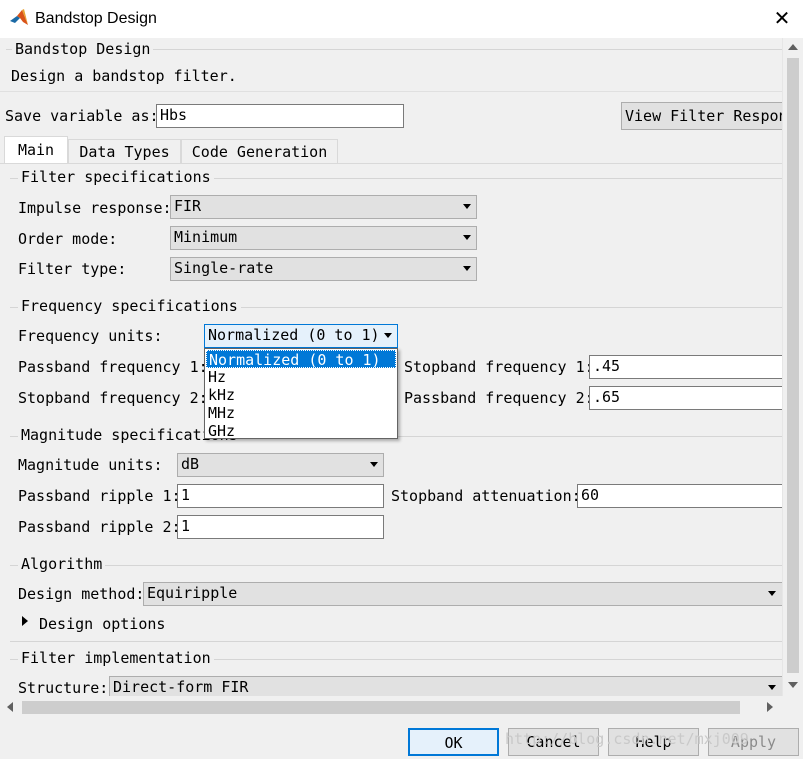 This screenshot has height=759, width=803. Describe the element at coordinates (401, 19) in the screenshot. I see `title-bar: Bandstop Design ✕` at that location.